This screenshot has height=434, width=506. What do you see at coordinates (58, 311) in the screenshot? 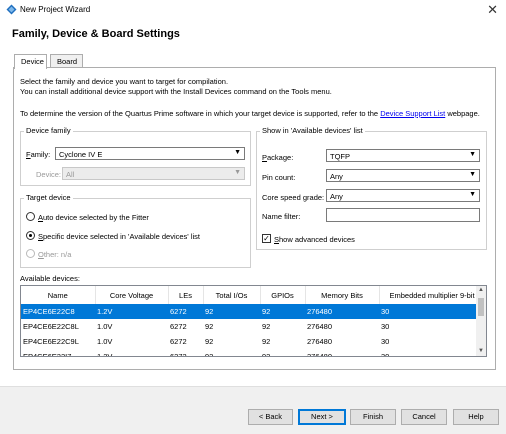
I see `table-cell: EP4CE6E22C8` at bounding box center [58, 311].